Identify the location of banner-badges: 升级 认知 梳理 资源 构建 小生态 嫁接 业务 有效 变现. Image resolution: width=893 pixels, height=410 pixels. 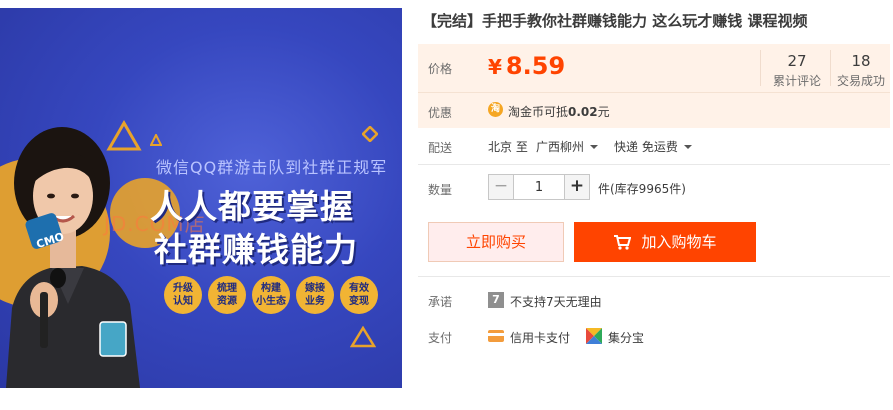
(271, 295).